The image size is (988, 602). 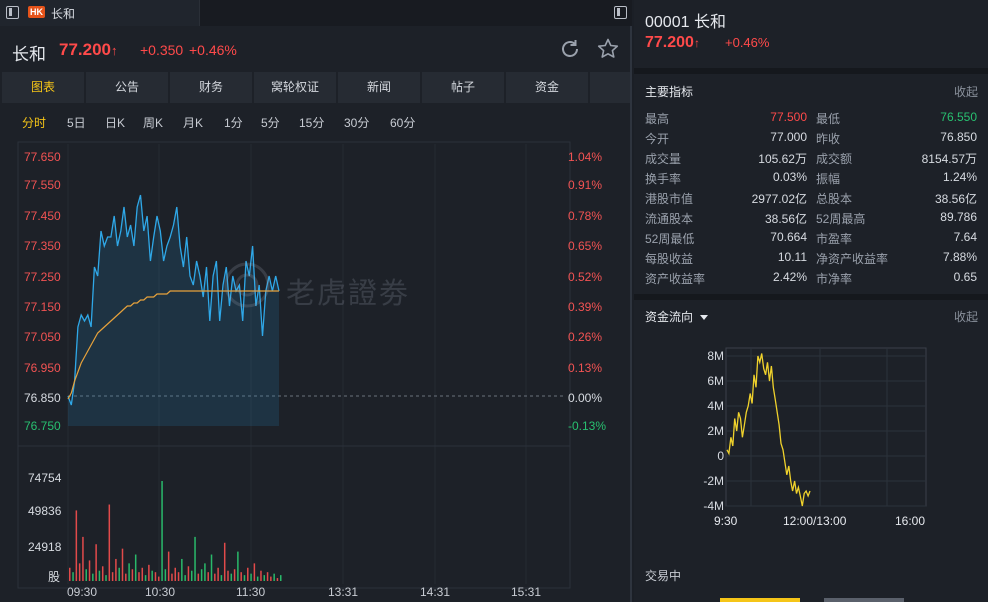 I want to click on favorite-star-icon, so click(x=608, y=49).